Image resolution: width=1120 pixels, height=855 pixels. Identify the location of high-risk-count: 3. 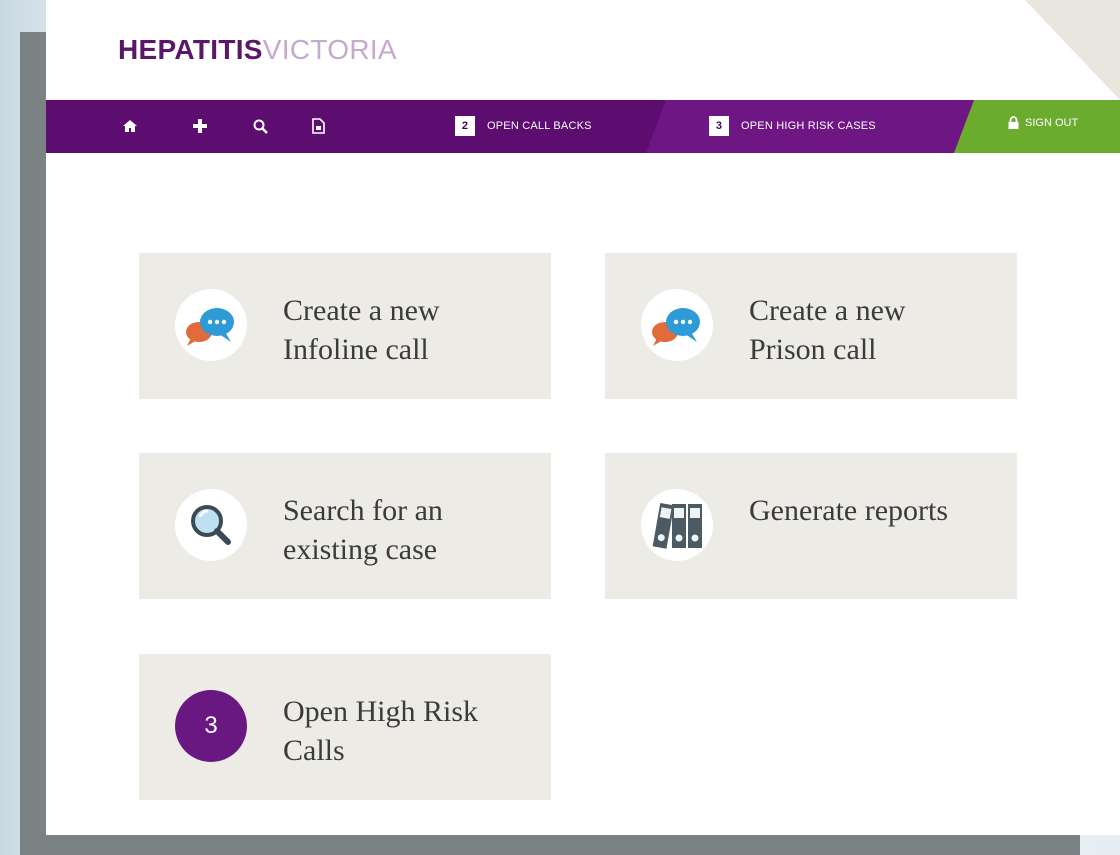
(719, 126).